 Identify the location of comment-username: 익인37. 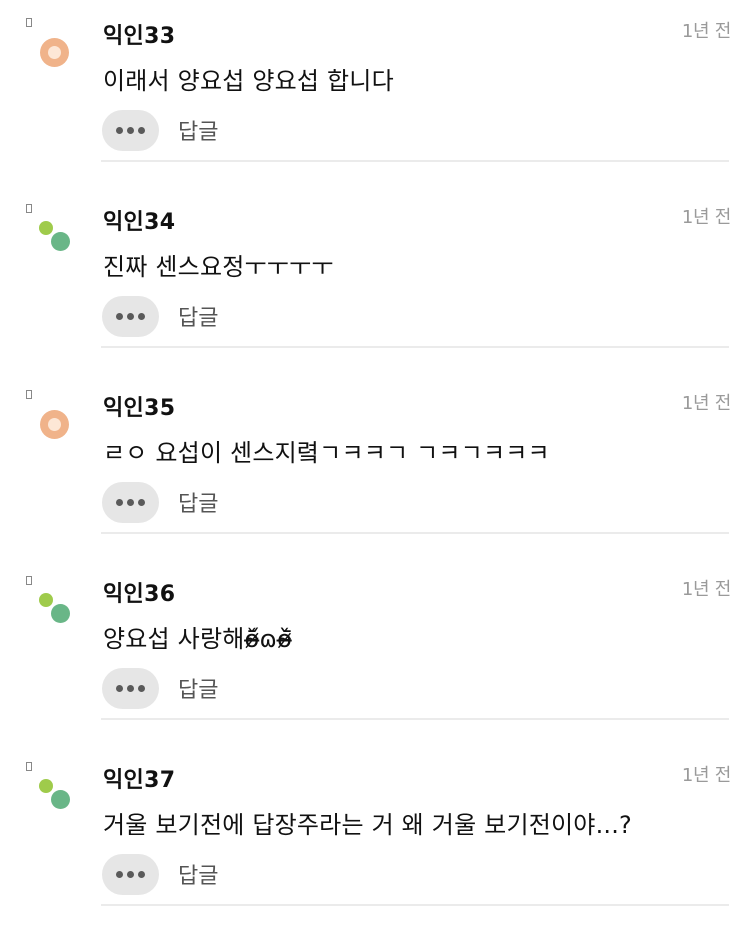
(139, 780).